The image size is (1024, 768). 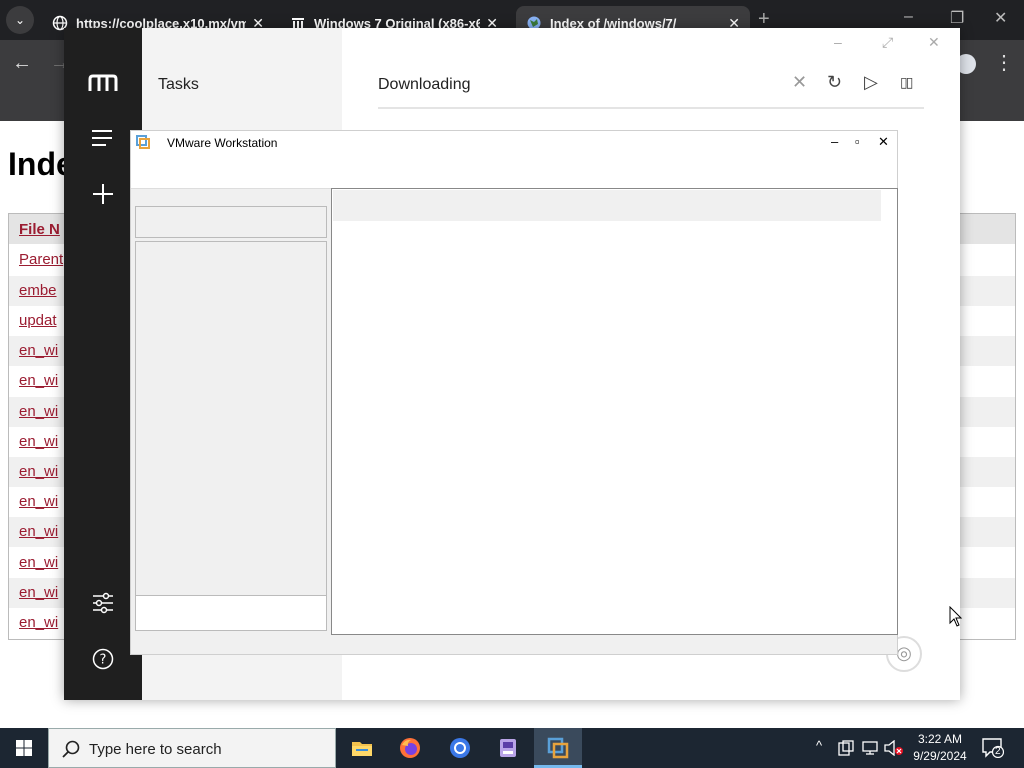 I want to click on chrome-button, so click(x=460, y=748).